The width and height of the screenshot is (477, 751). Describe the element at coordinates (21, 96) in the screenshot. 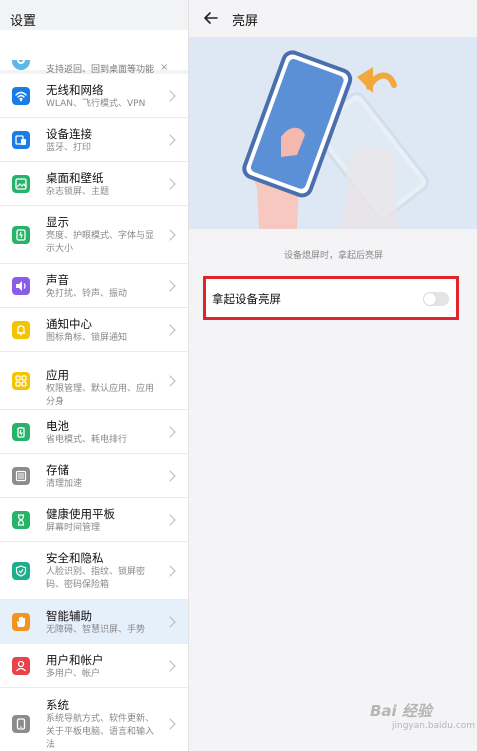

I see `wifi-icon` at that location.